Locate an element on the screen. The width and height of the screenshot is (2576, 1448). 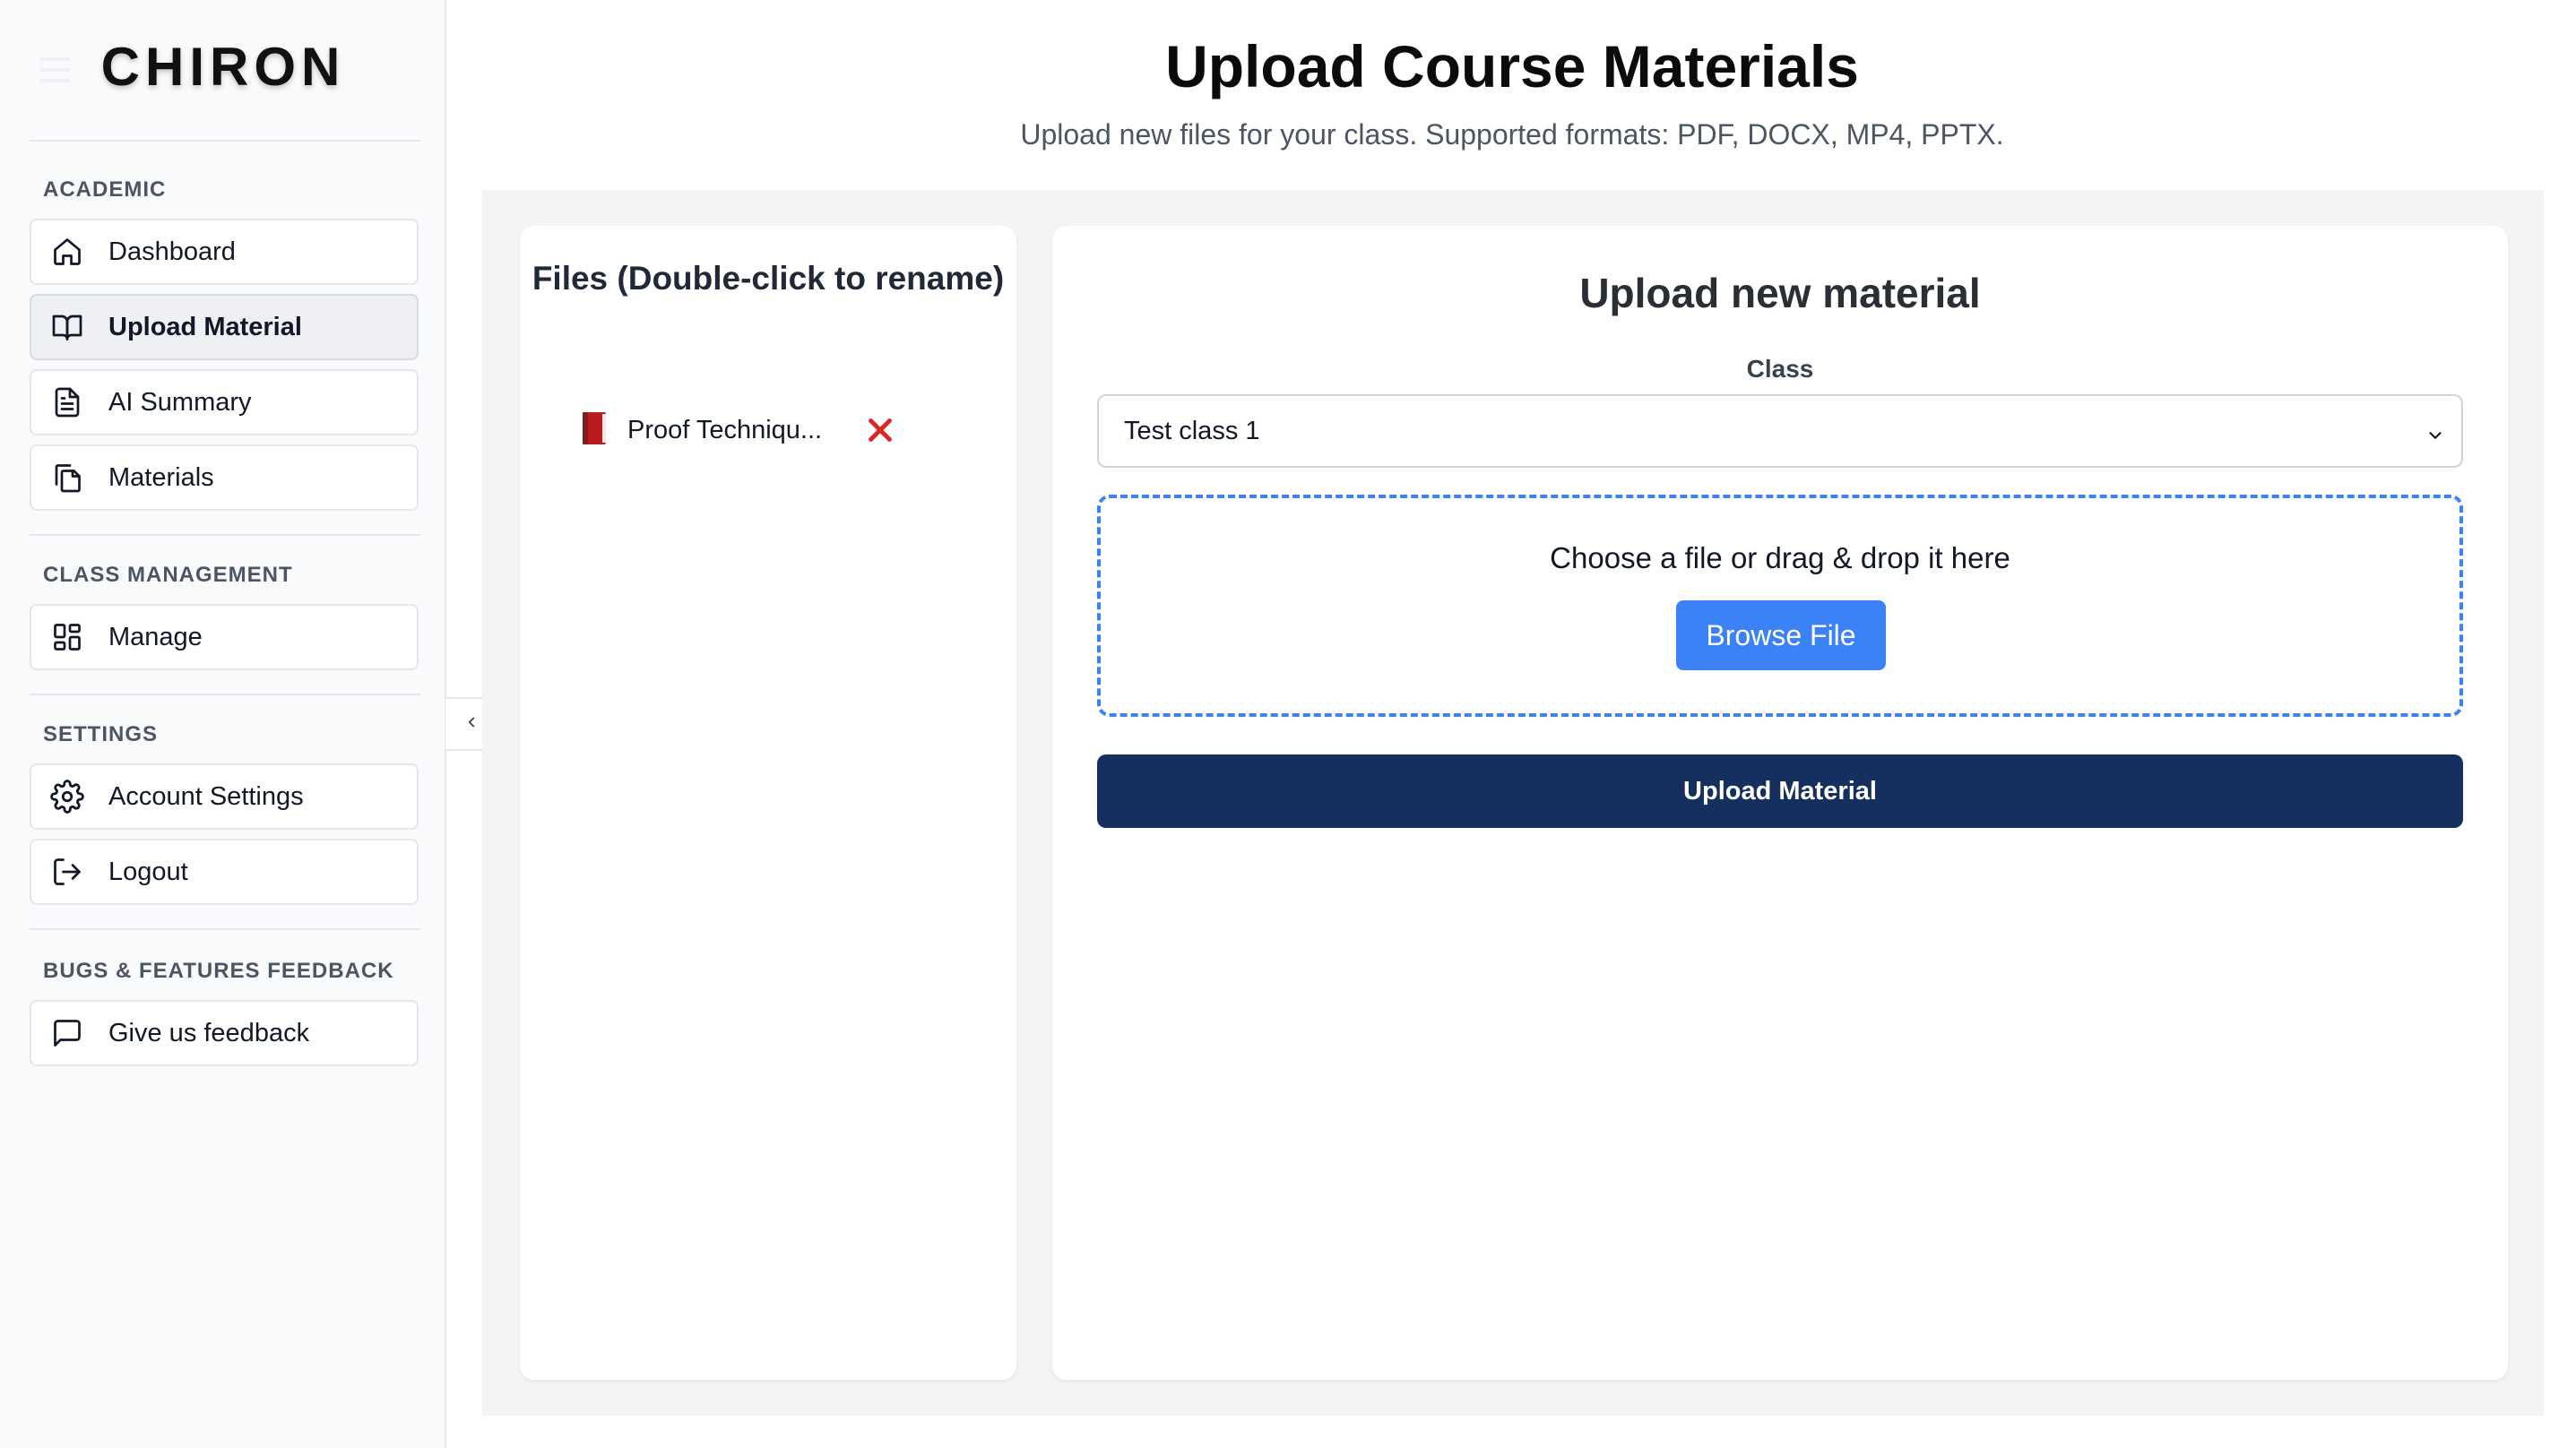
gear-icon is located at coordinates (67, 797).